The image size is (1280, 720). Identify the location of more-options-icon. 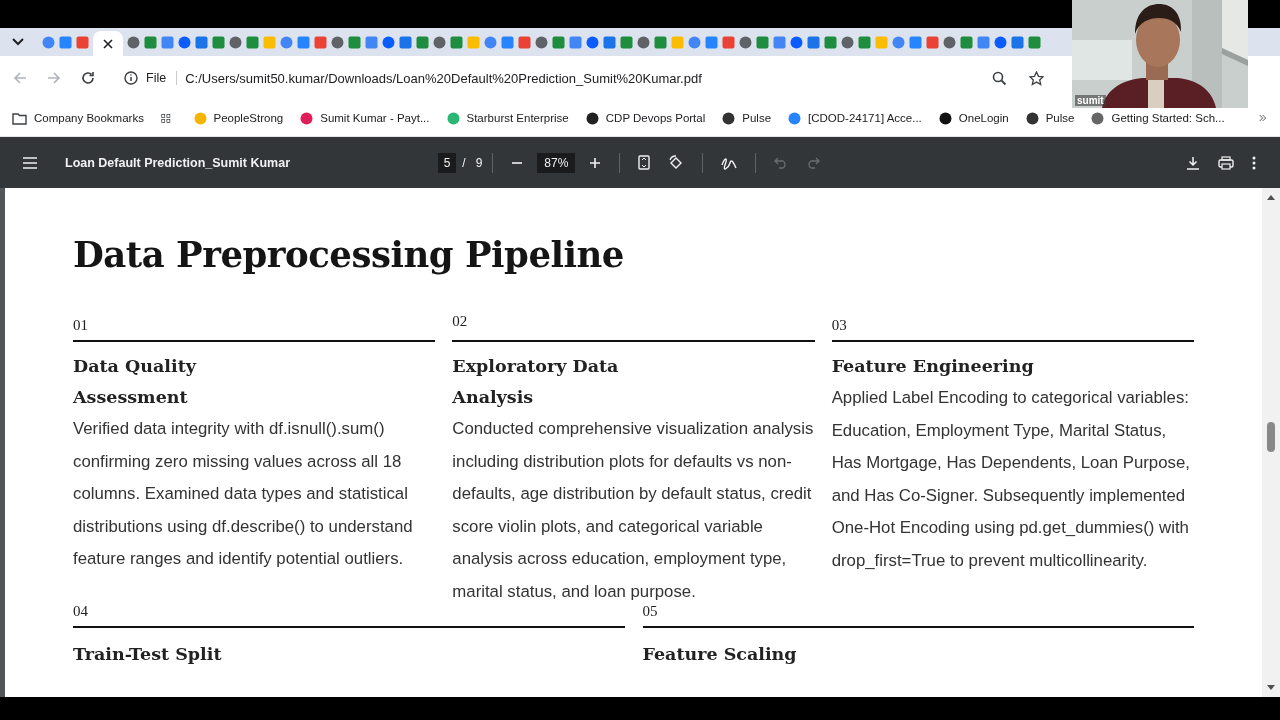
(1254, 162).